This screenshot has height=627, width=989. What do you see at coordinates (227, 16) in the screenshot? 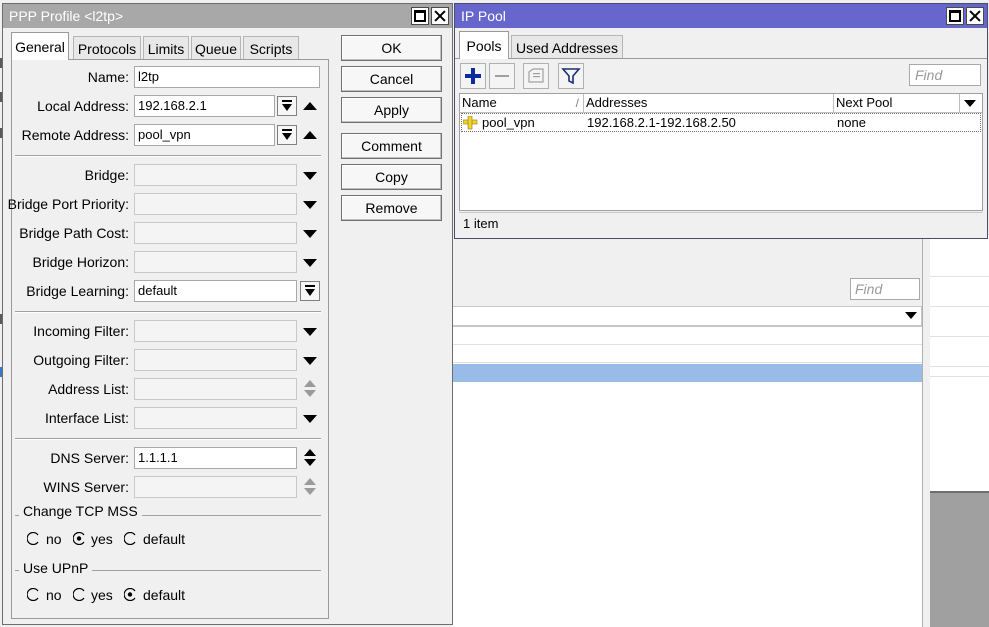
I see `window-title: PPP Profile <l2tp>` at bounding box center [227, 16].